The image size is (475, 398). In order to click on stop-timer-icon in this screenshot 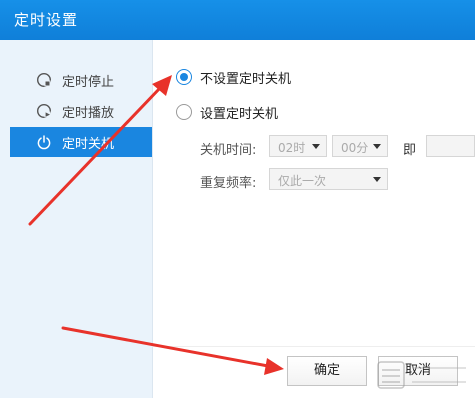, I will do `click(44, 80)`.